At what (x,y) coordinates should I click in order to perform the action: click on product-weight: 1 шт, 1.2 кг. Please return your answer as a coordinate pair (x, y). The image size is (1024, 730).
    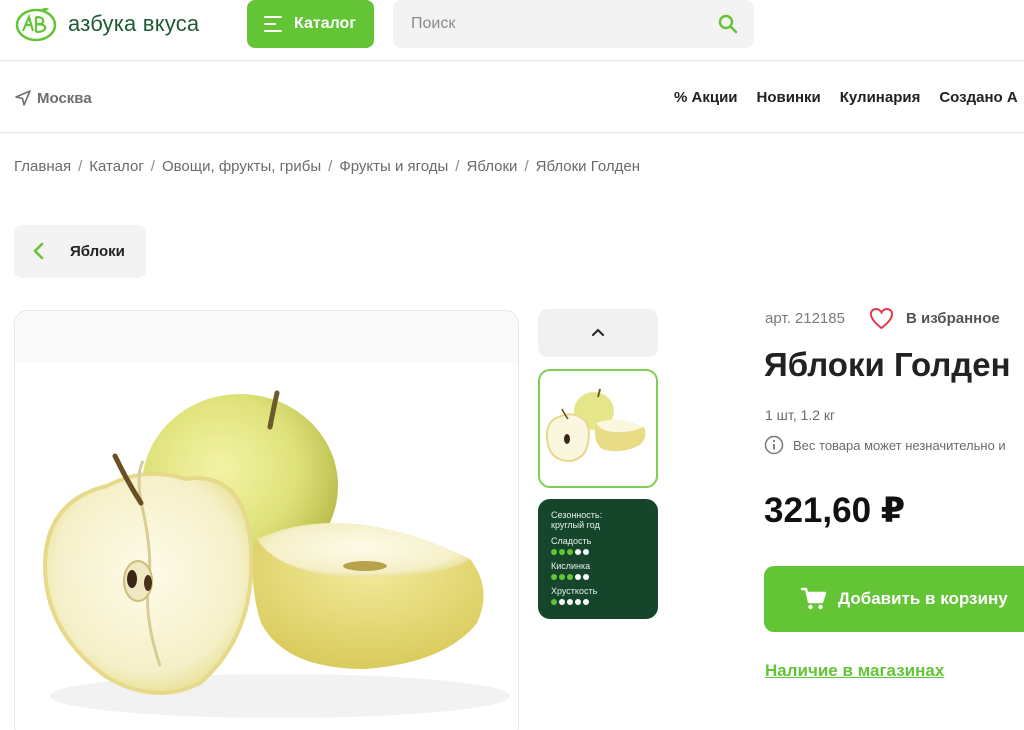
    Looking at the image, I should click on (800, 415).